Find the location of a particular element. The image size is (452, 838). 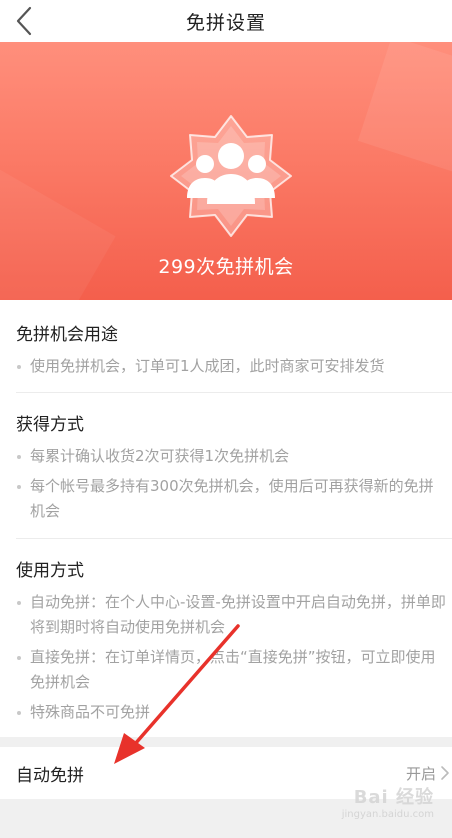

watermark-brand: Bai 经验 is located at coordinates (393, 797).